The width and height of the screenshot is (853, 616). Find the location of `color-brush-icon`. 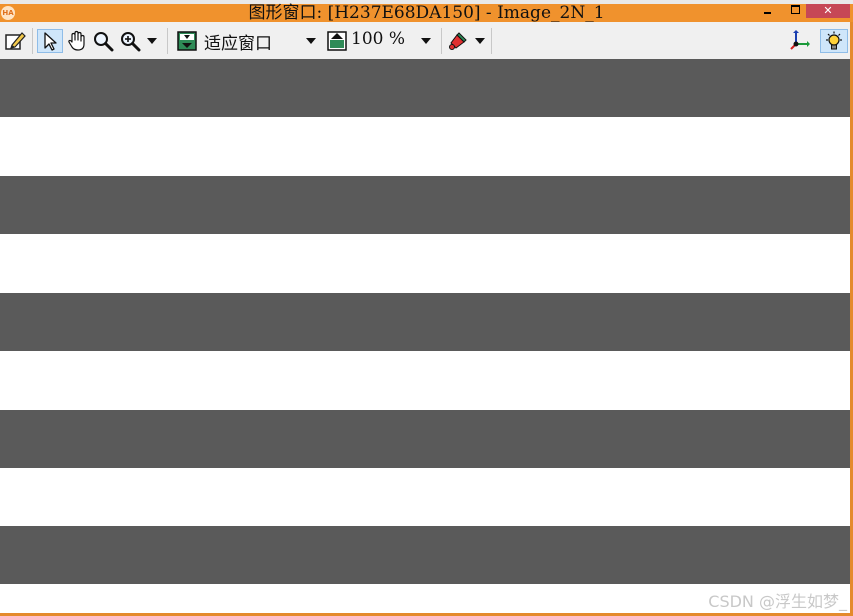

color-brush-icon is located at coordinates (458, 41).